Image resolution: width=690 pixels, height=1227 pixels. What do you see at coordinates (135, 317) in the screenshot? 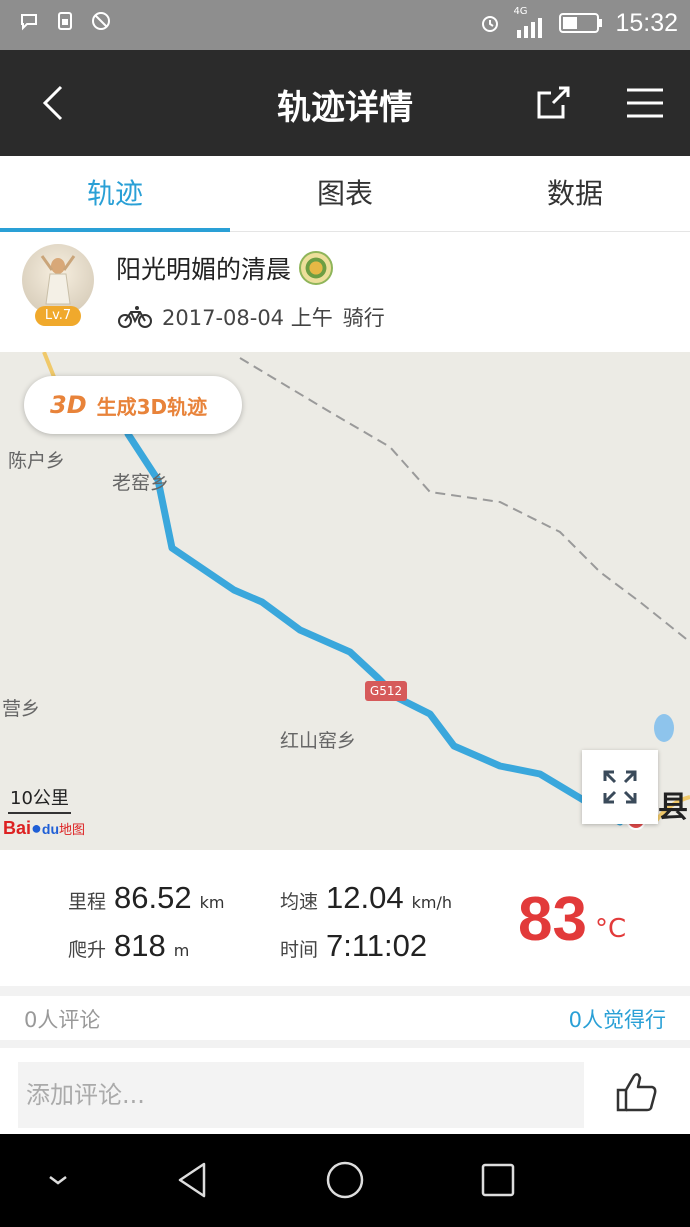
I see `bicycle-icon` at bounding box center [135, 317].